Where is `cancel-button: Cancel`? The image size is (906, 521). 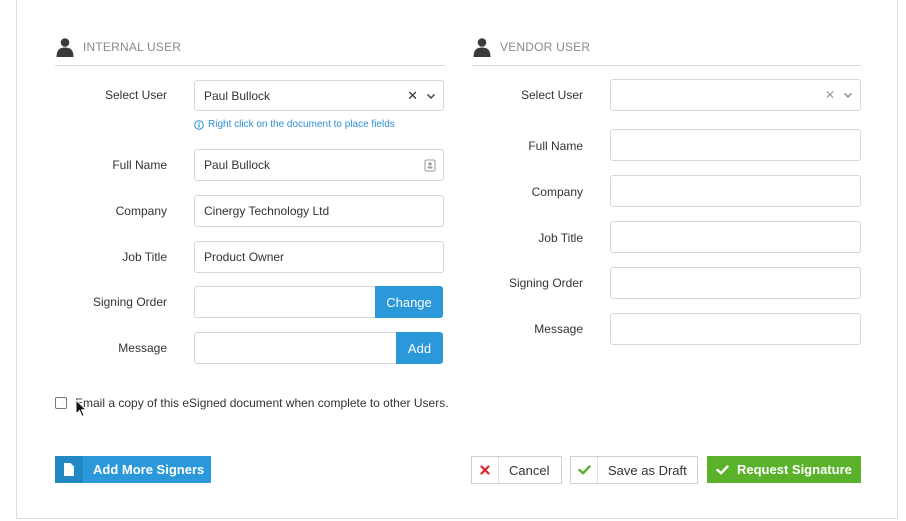
cancel-button: Cancel is located at coordinates (516, 470).